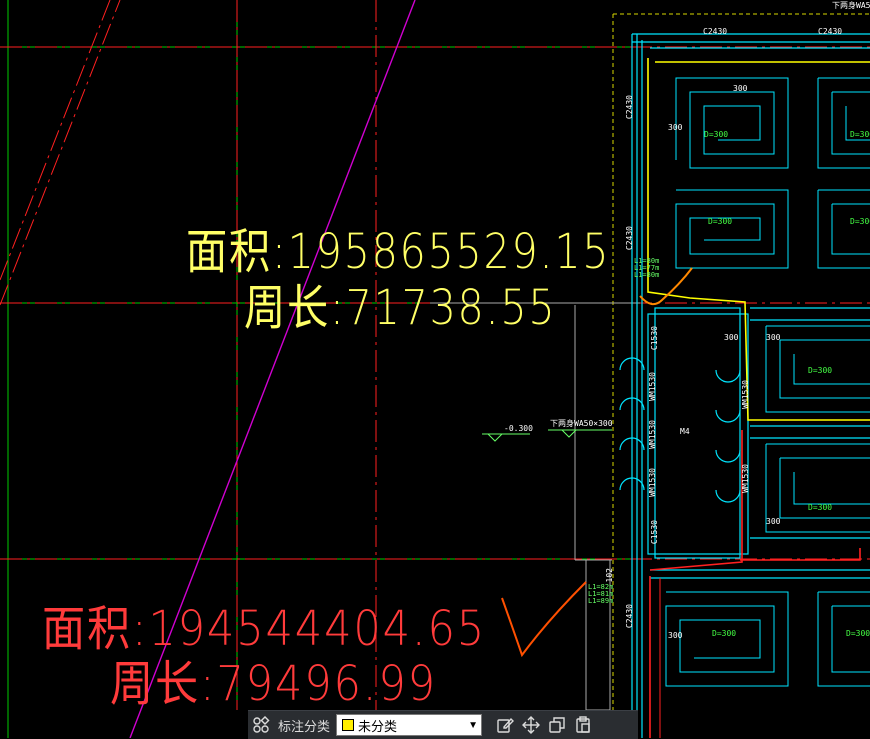 The image size is (870, 739). Describe the element at coordinates (531, 725) in the screenshot. I see `move-icon` at that location.